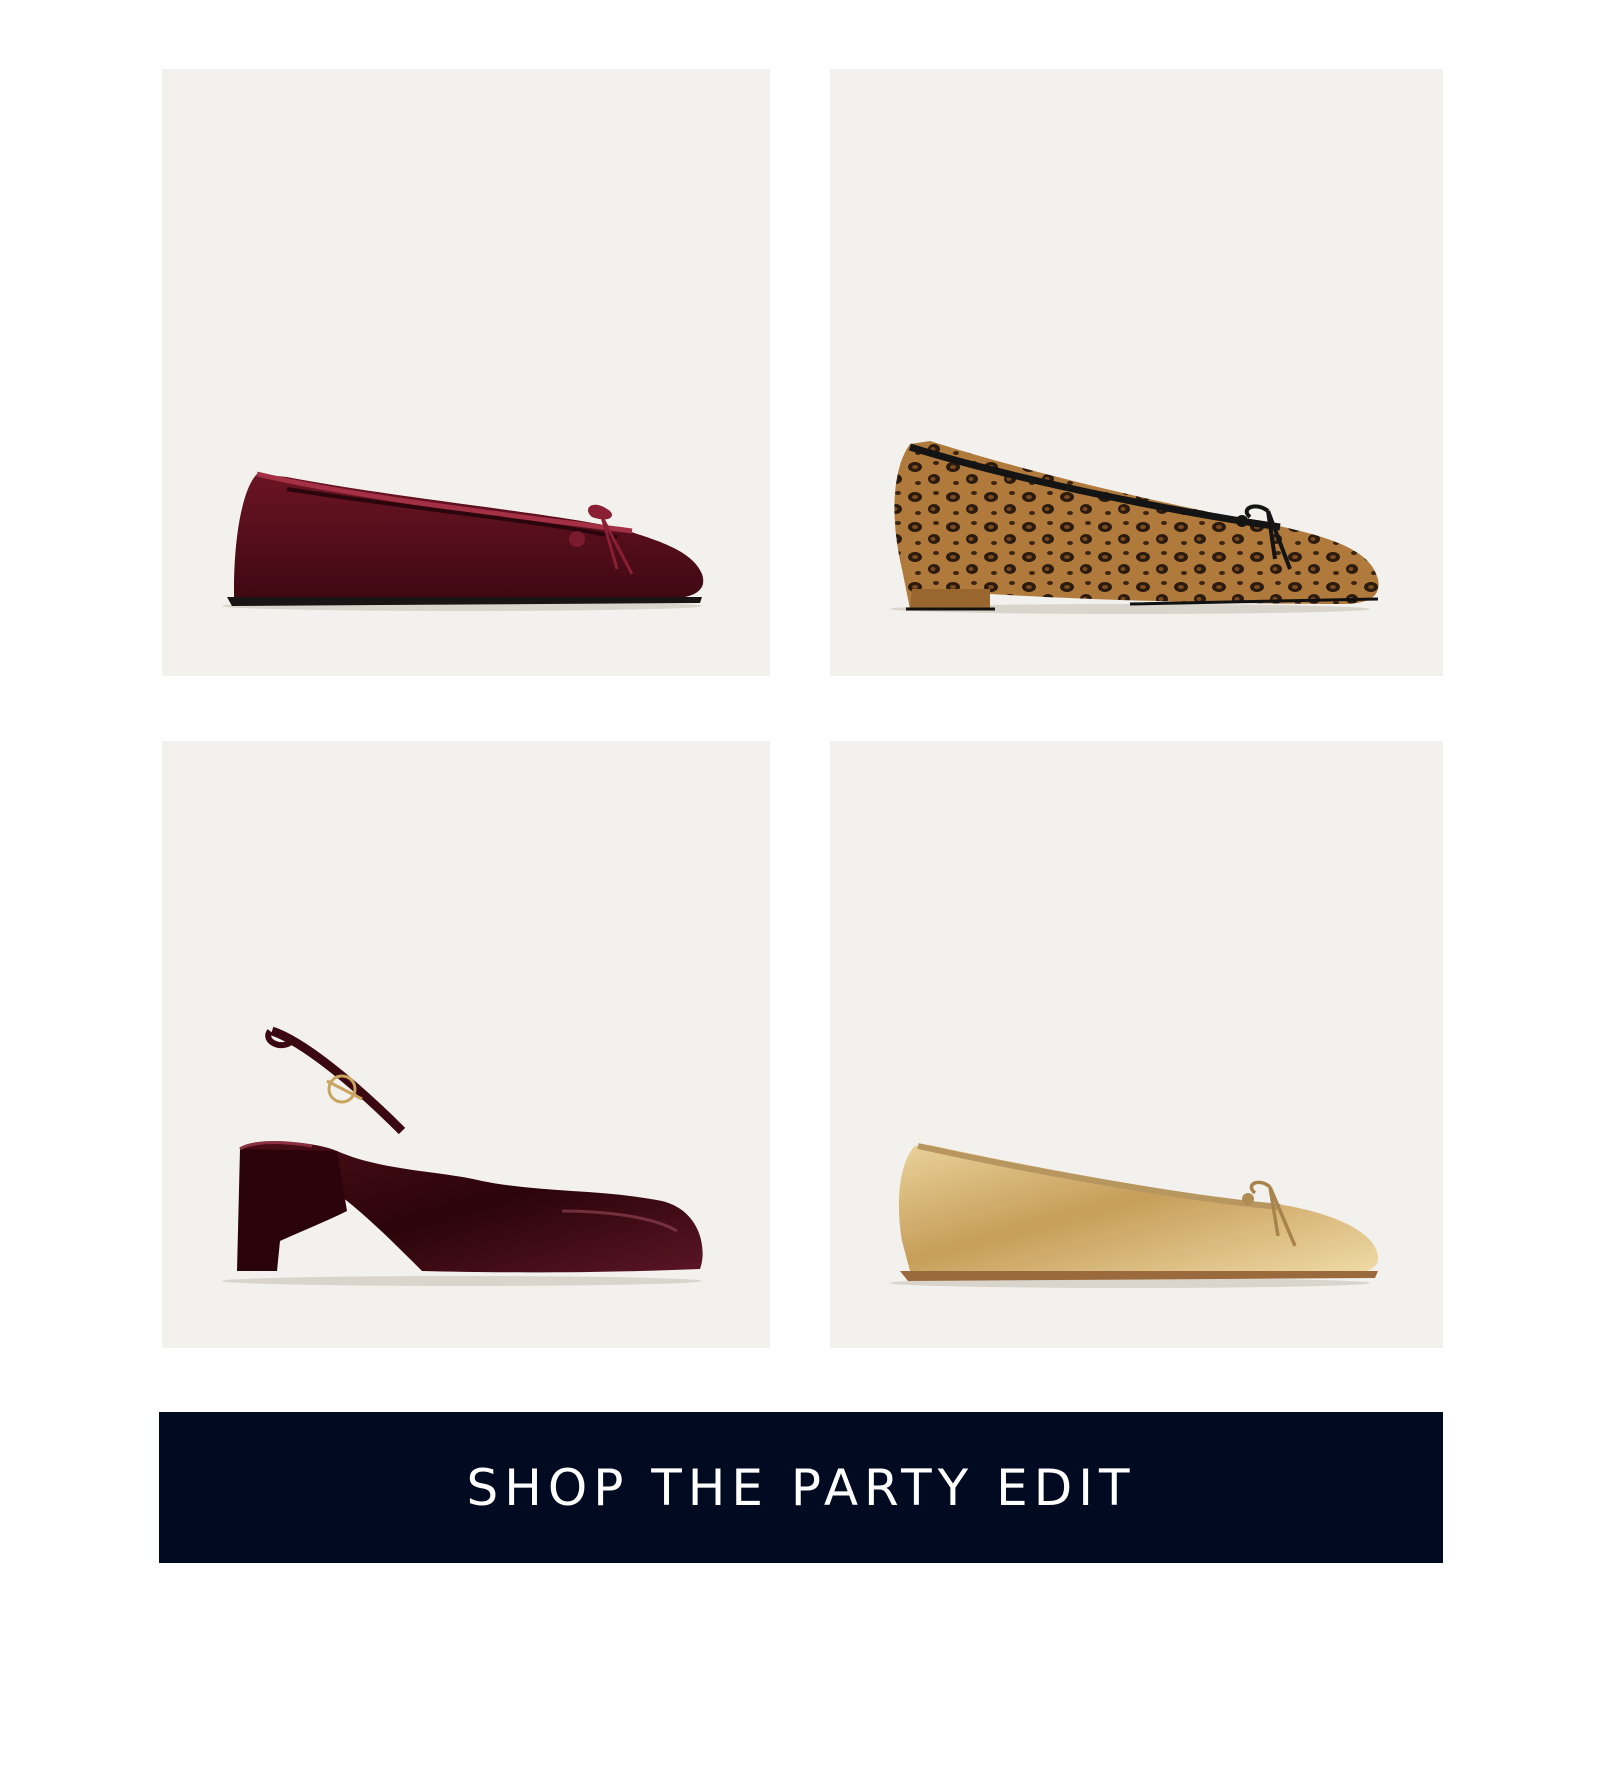  What do you see at coordinates (463, 541) in the screenshot?
I see `burgundy-velvet-flat-image` at bounding box center [463, 541].